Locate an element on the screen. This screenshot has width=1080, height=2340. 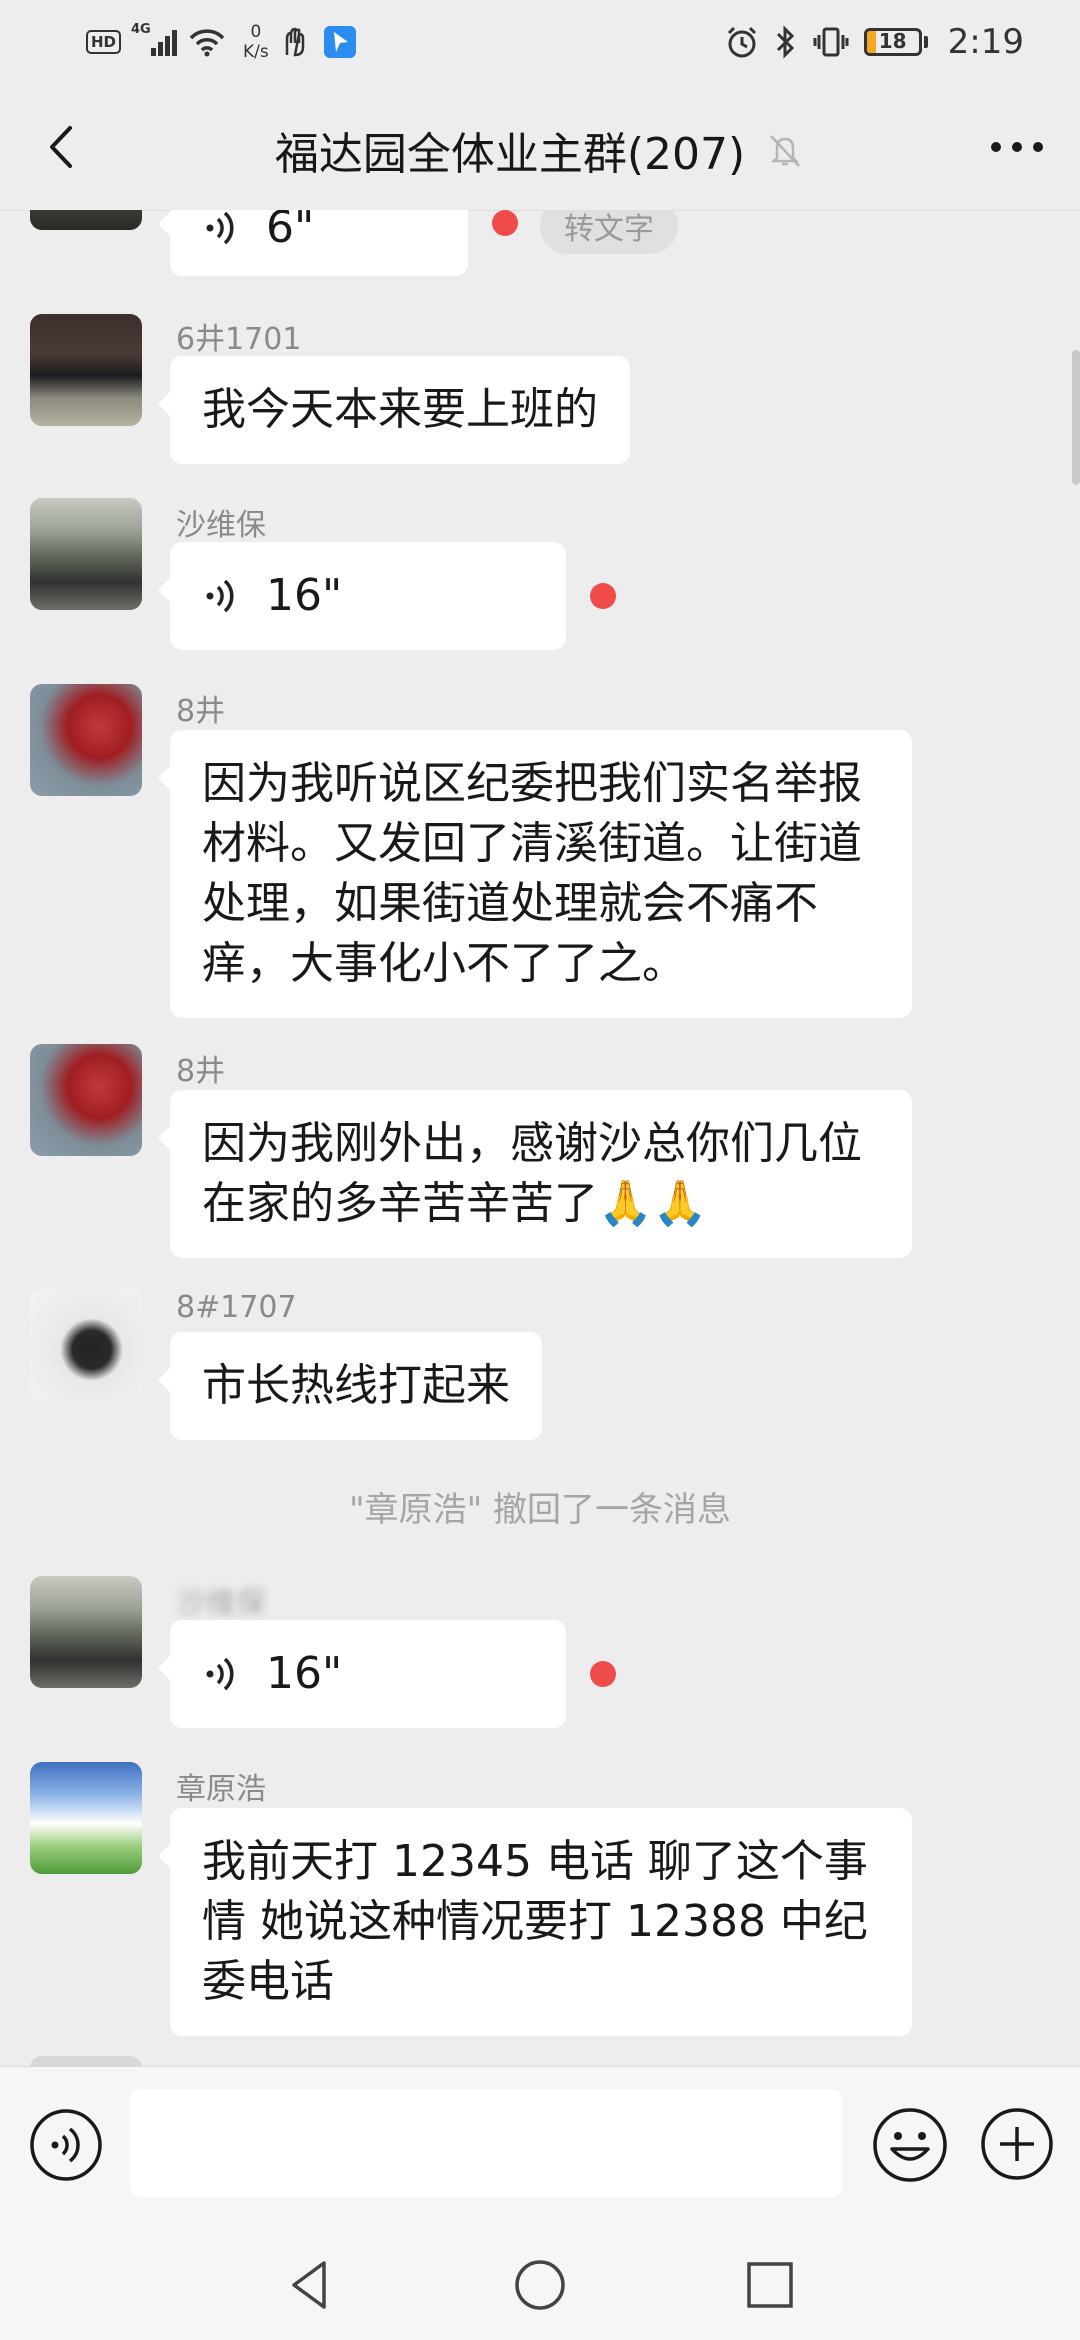
folded-hands-emoji: 🙏🙏 is located at coordinates (653, 1203).